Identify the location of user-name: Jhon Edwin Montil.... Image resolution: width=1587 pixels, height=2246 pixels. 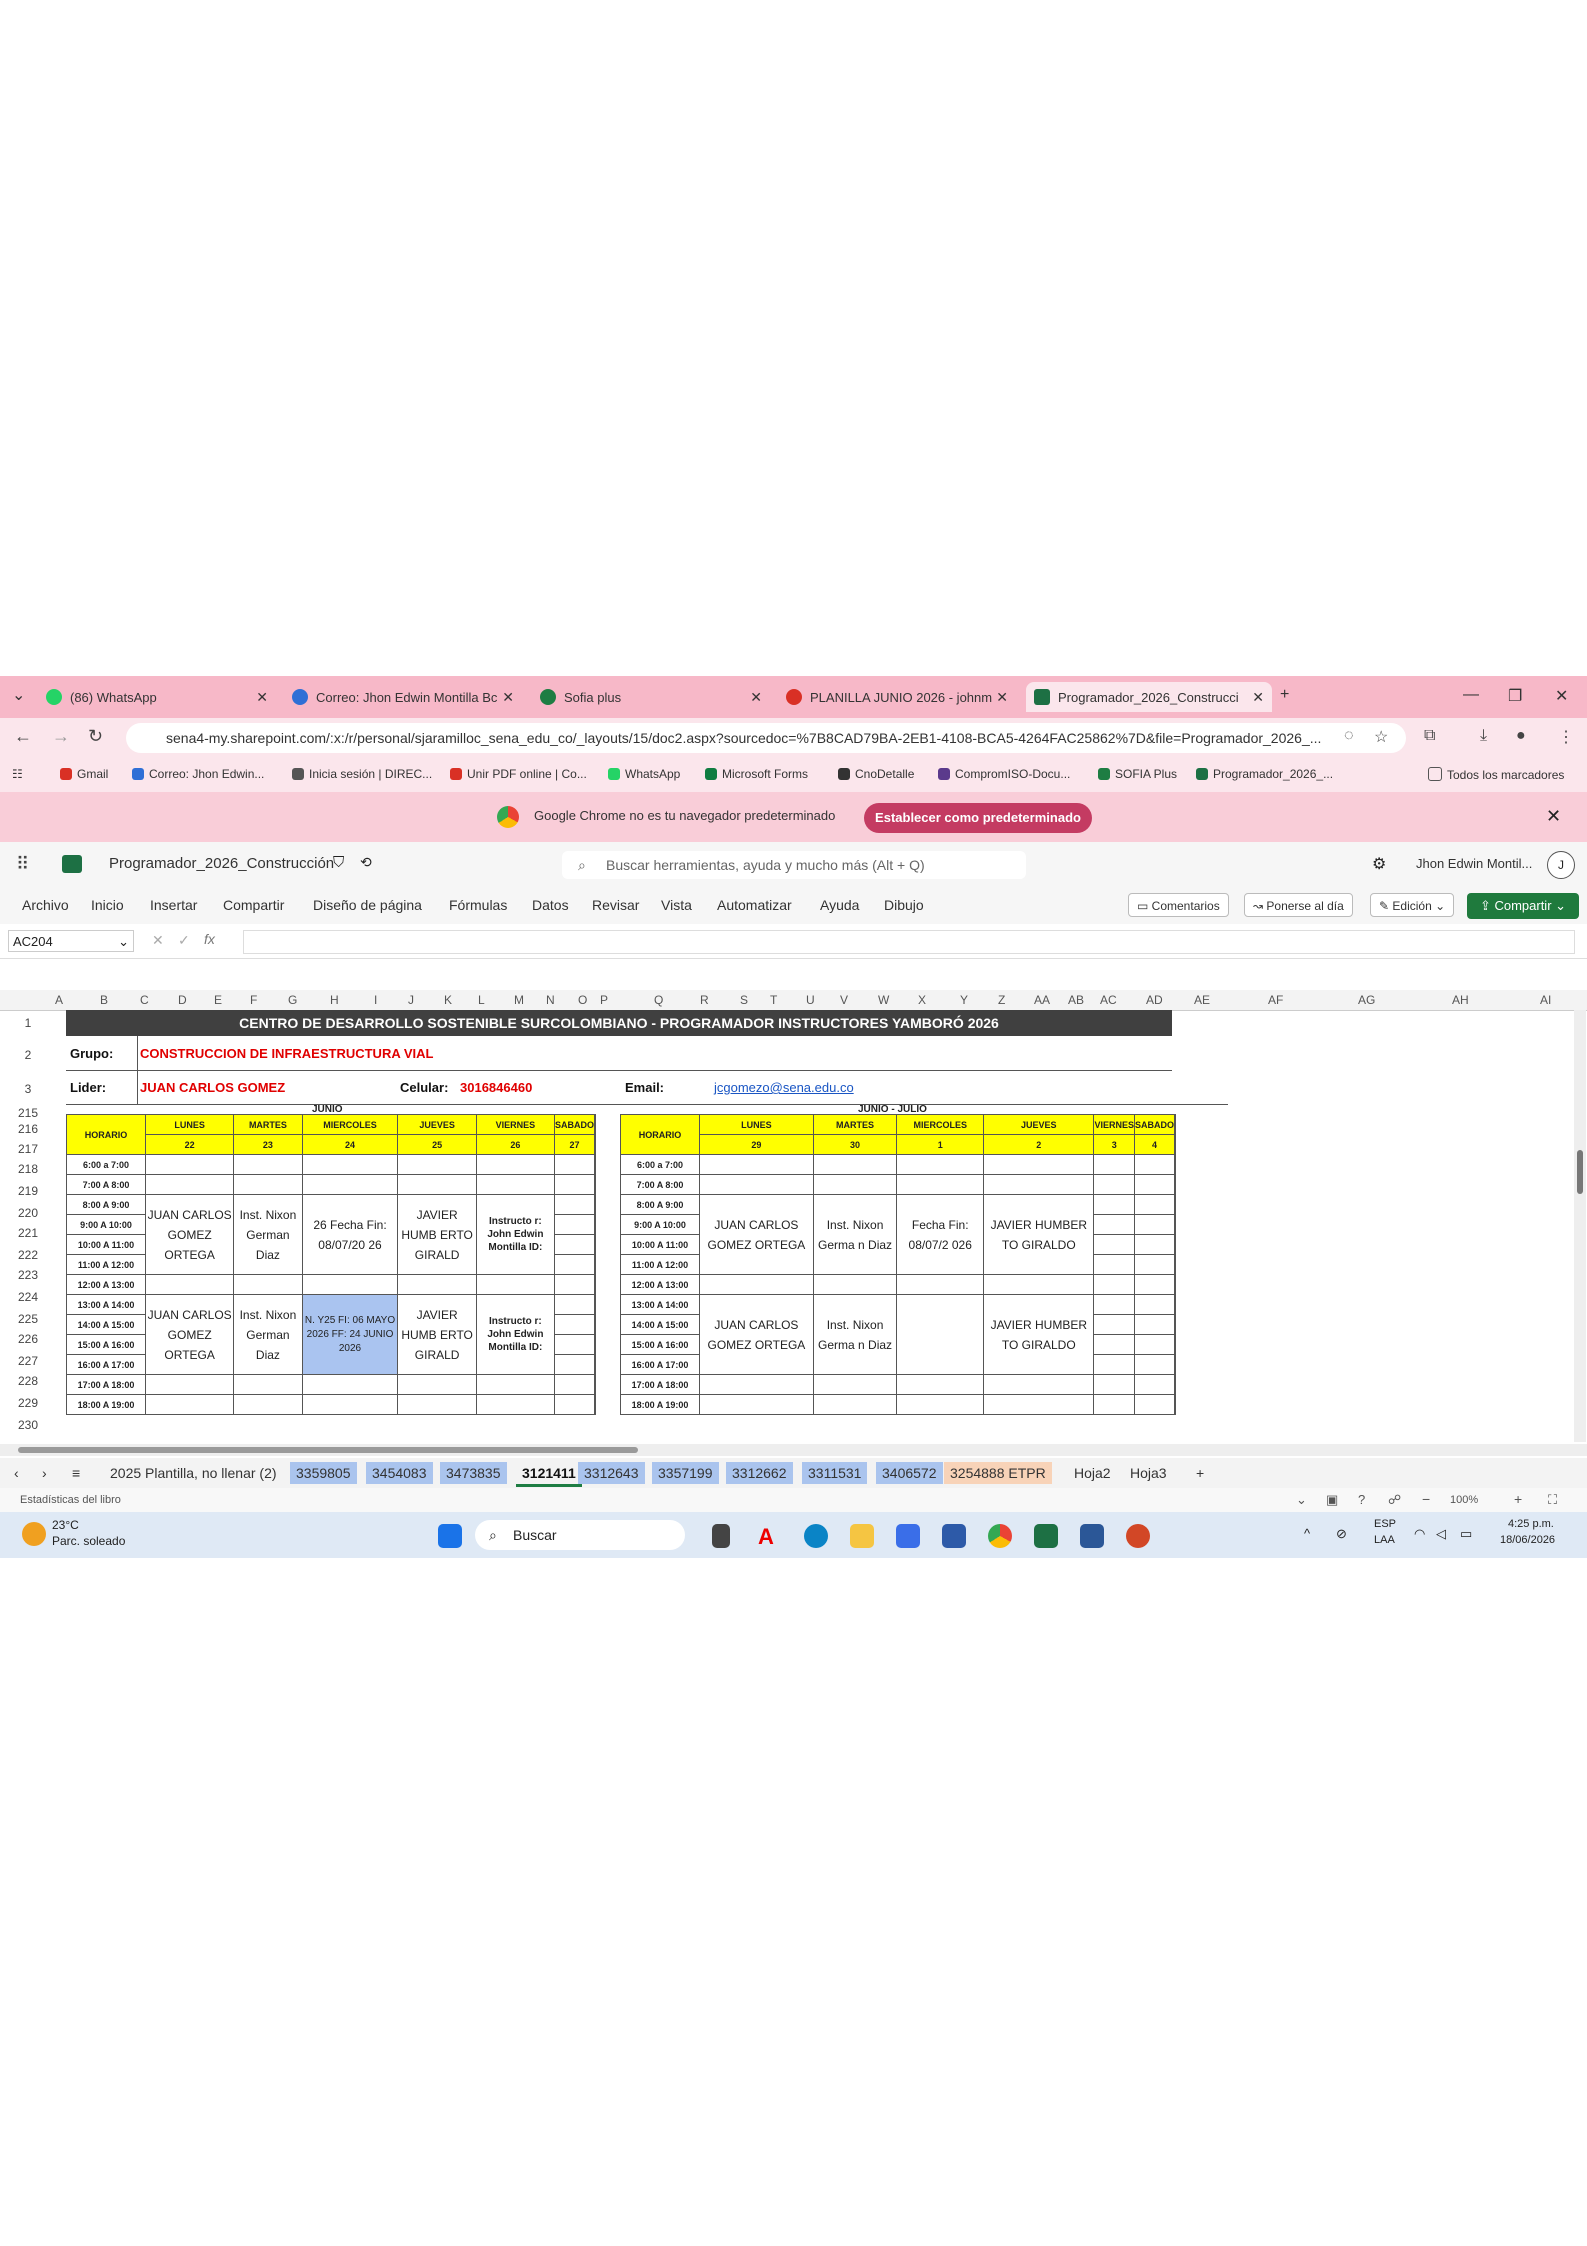
(1474, 863).